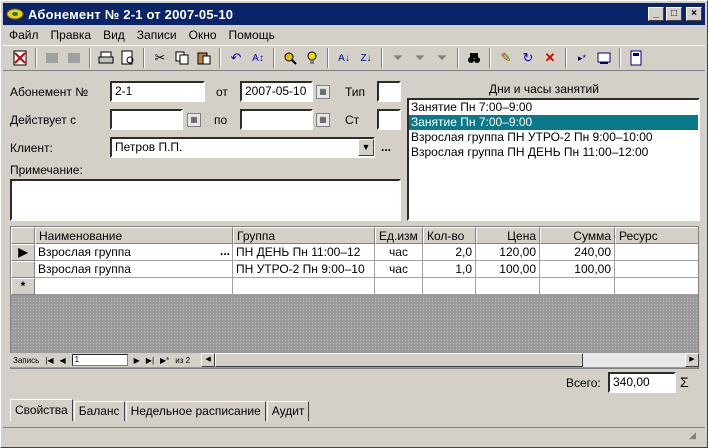 This screenshot has height=448, width=708. What do you see at coordinates (506, 58) in the screenshot?
I see `new-record-icon: ✎` at bounding box center [506, 58].